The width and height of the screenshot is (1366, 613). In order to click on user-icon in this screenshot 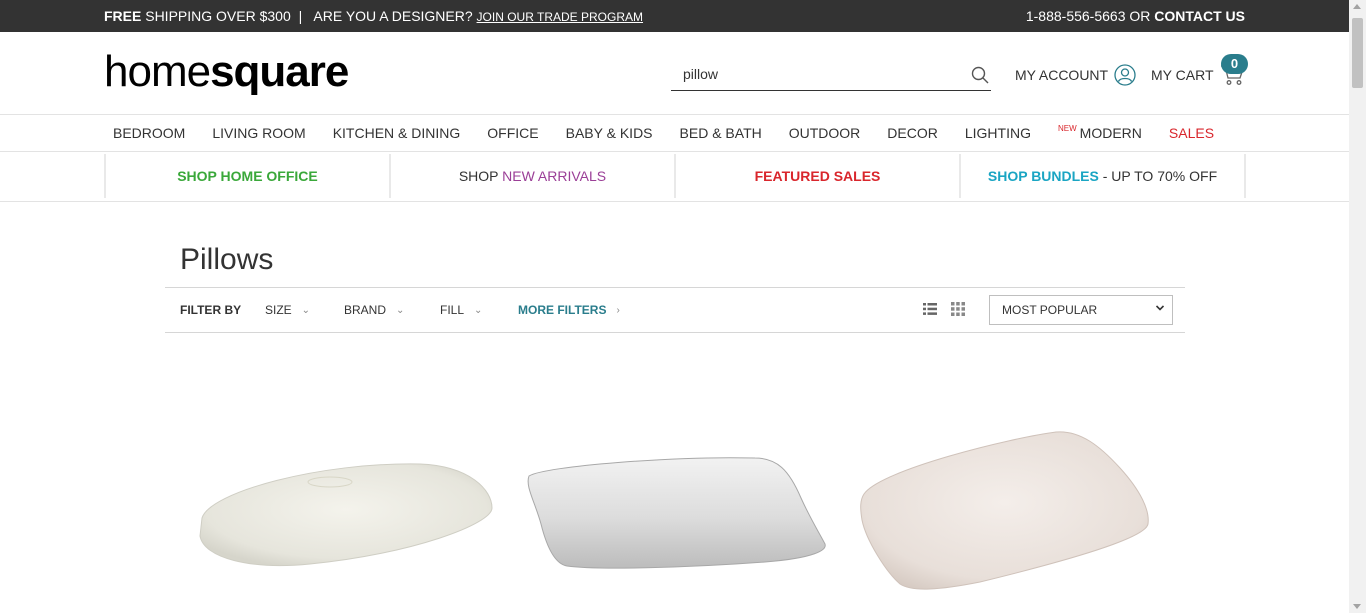, I will do `click(1125, 75)`.